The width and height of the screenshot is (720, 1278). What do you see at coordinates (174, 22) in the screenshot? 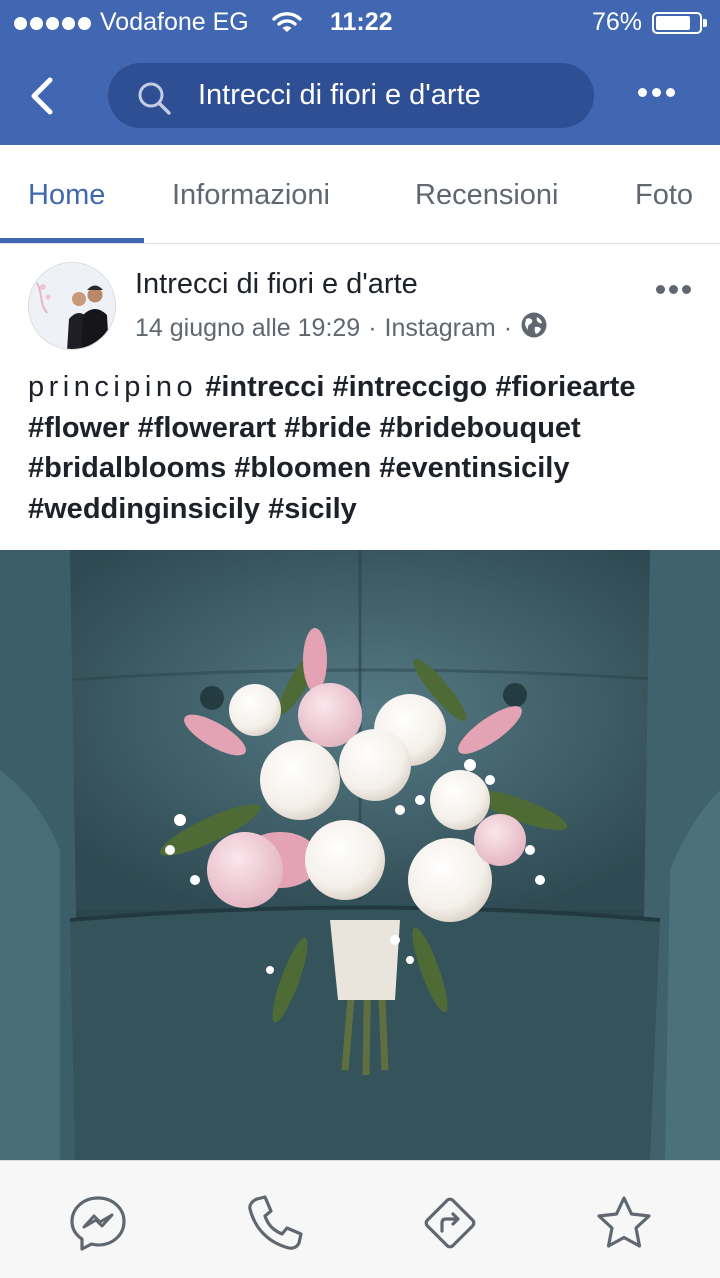
I see `carrier-name: Vodafone EG` at bounding box center [174, 22].